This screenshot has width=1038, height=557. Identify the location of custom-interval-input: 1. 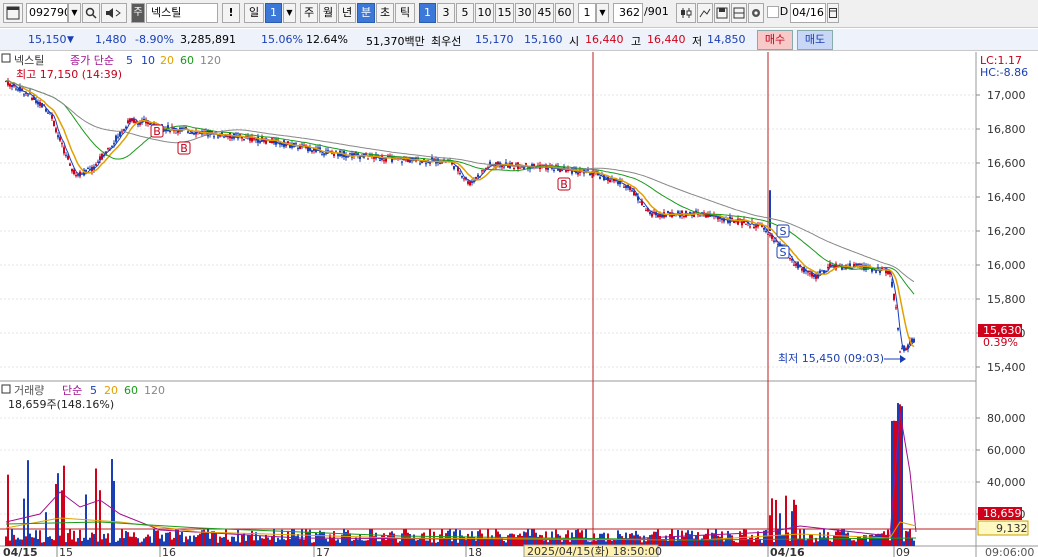
(587, 13).